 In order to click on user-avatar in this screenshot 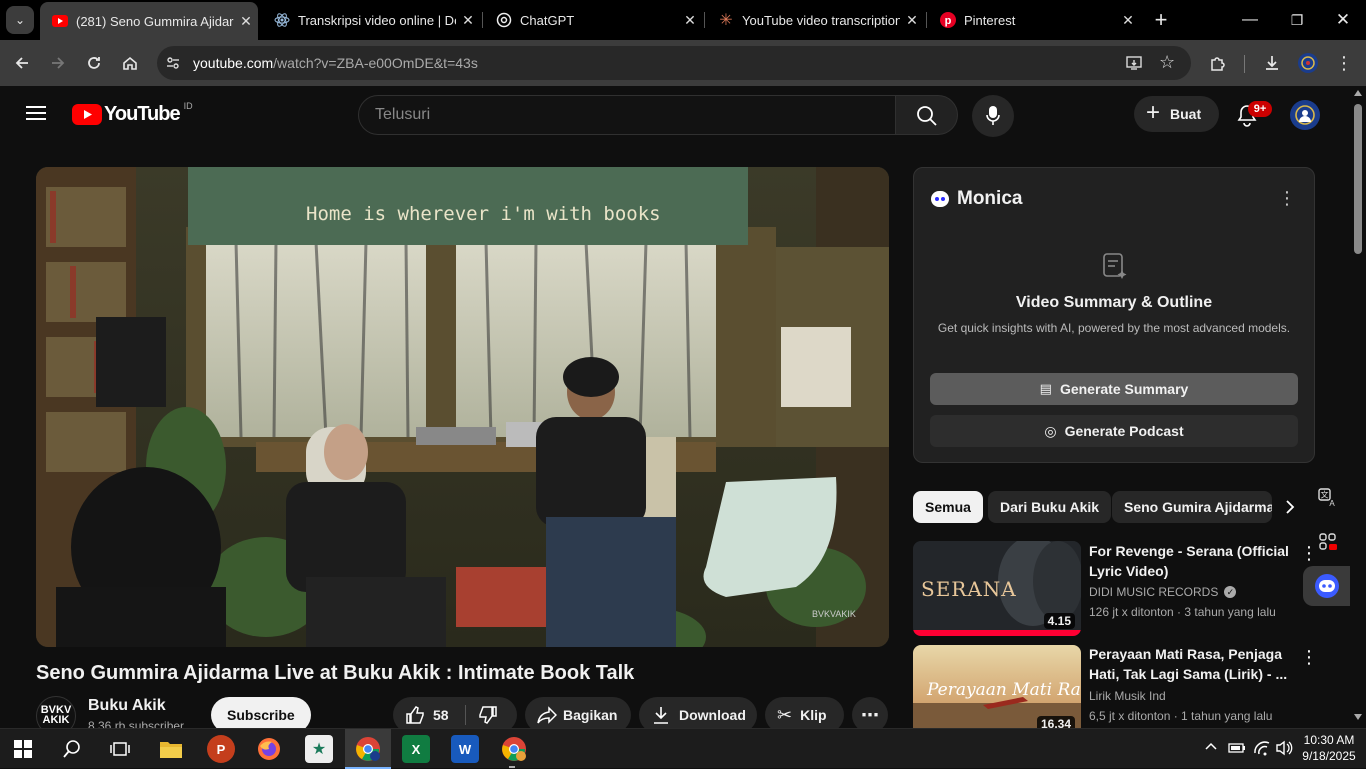, I will do `click(1305, 117)`.